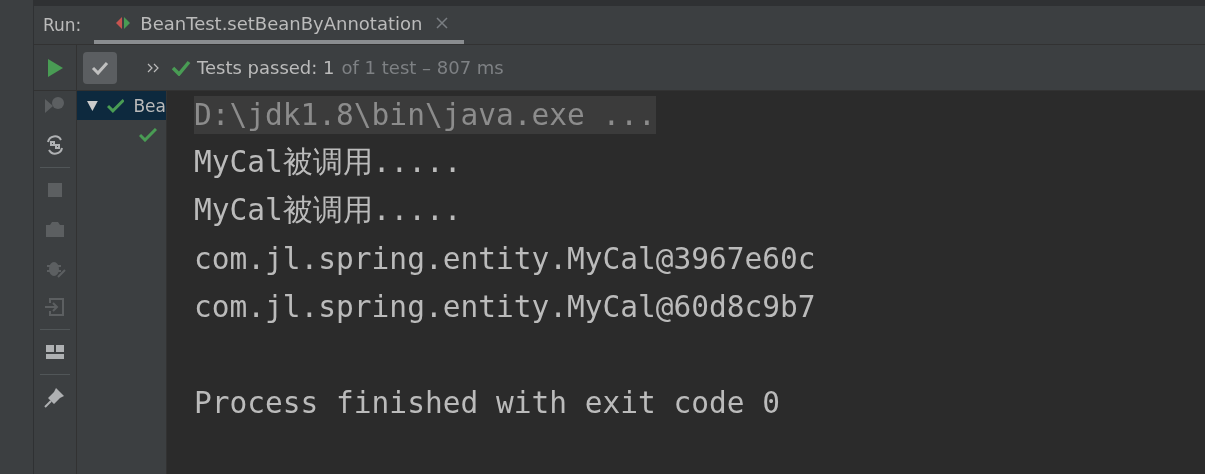 The width and height of the screenshot is (1205, 474). Describe the element at coordinates (266, 67) in the screenshot. I see `tests-passed-count: Tests passed: 1` at that location.